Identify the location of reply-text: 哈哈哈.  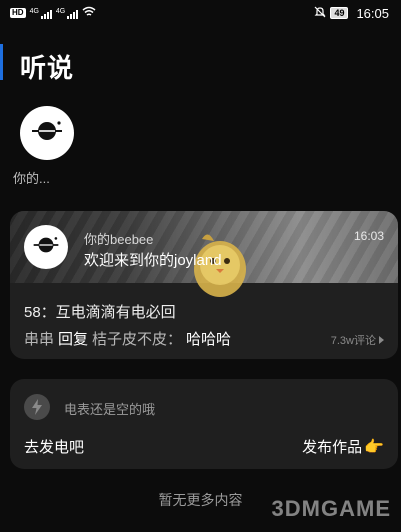
(209, 339).